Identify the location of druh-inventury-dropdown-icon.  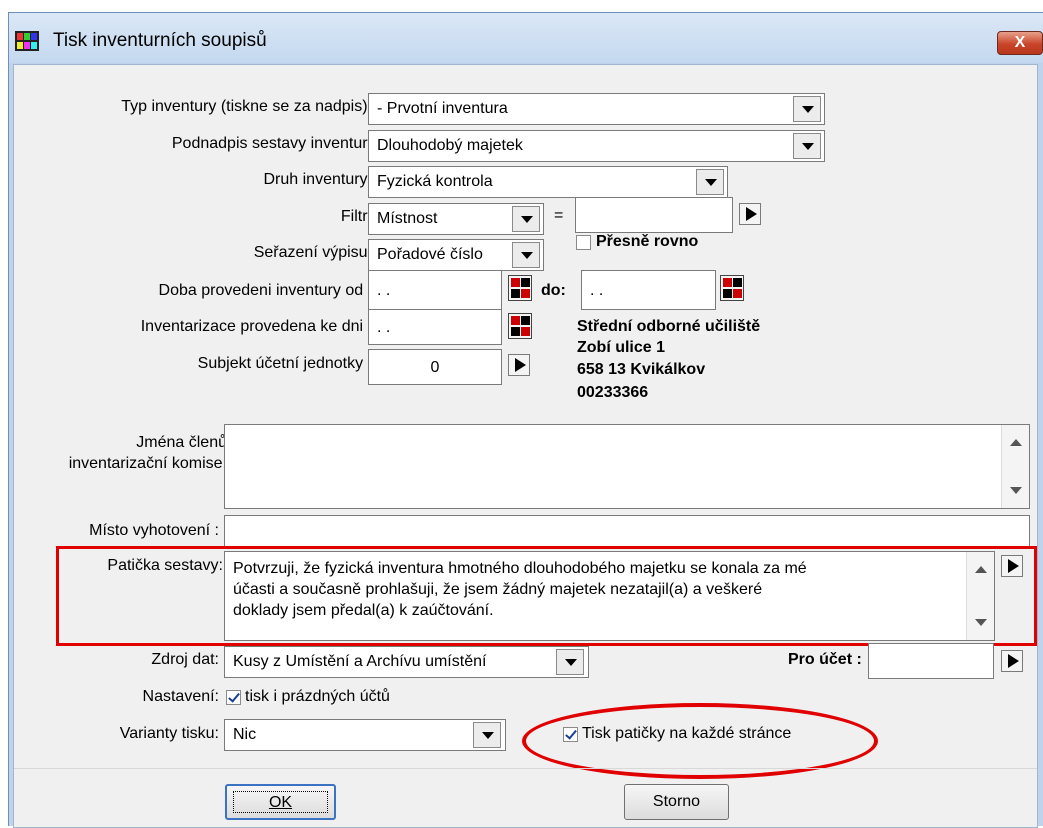
(710, 182).